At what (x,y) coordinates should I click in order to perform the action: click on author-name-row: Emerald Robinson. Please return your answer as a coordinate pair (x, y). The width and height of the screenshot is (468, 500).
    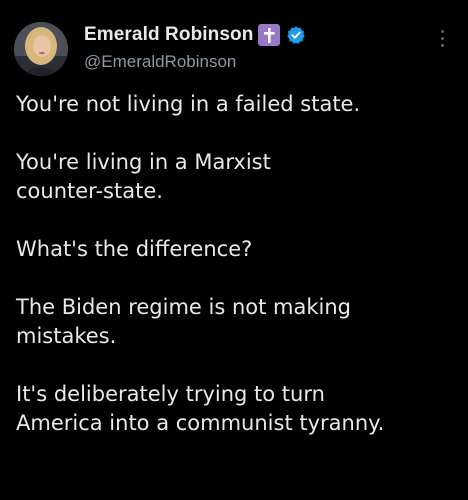
    Looking at the image, I should click on (195, 35).